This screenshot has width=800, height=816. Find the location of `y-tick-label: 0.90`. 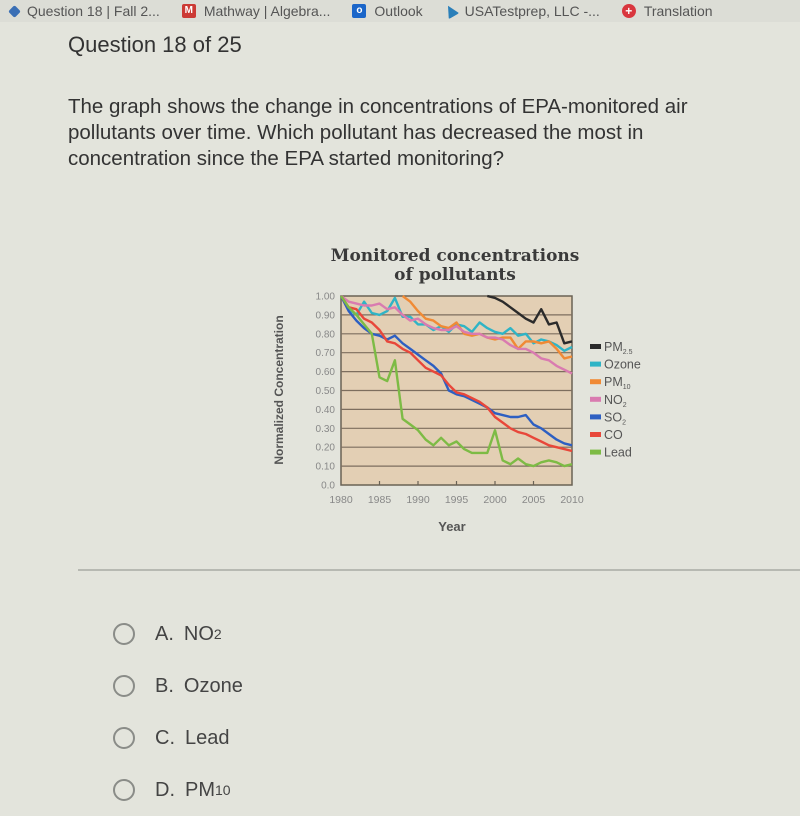

y-tick-label: 0.90 is located at coordinates (326, 315).